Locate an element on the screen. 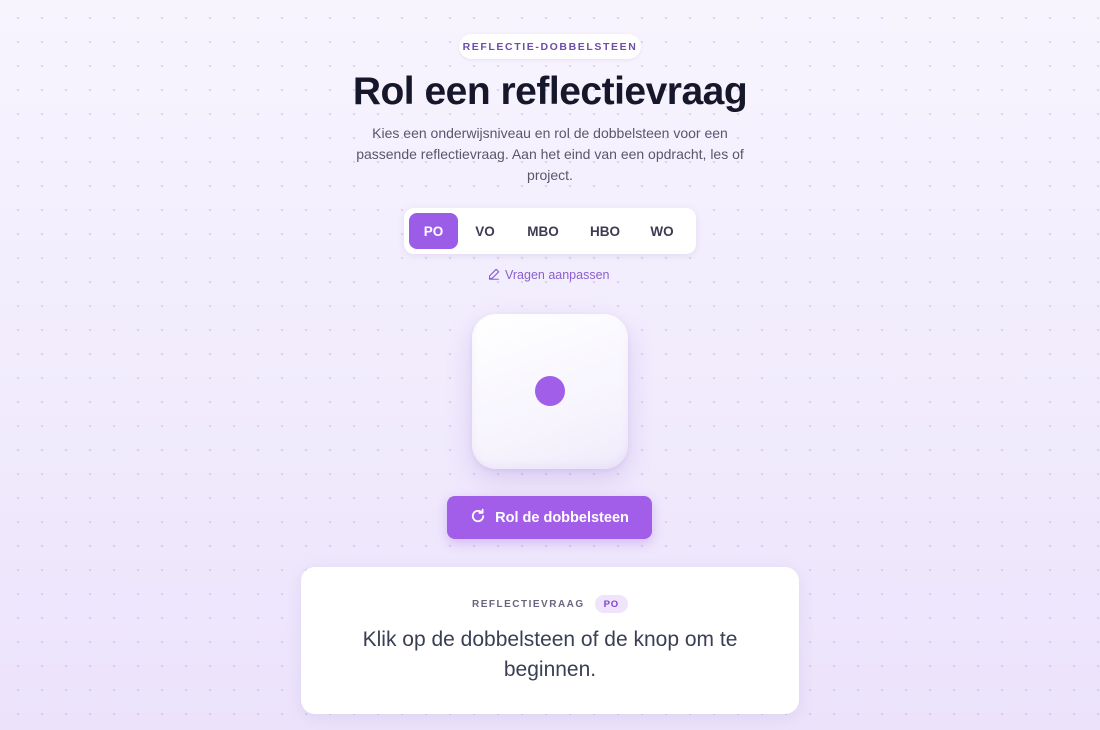 This screenshot has width=1100, height=730. result-card-label: REFLECTIEVRAAG is located at coordinates (528, 604).